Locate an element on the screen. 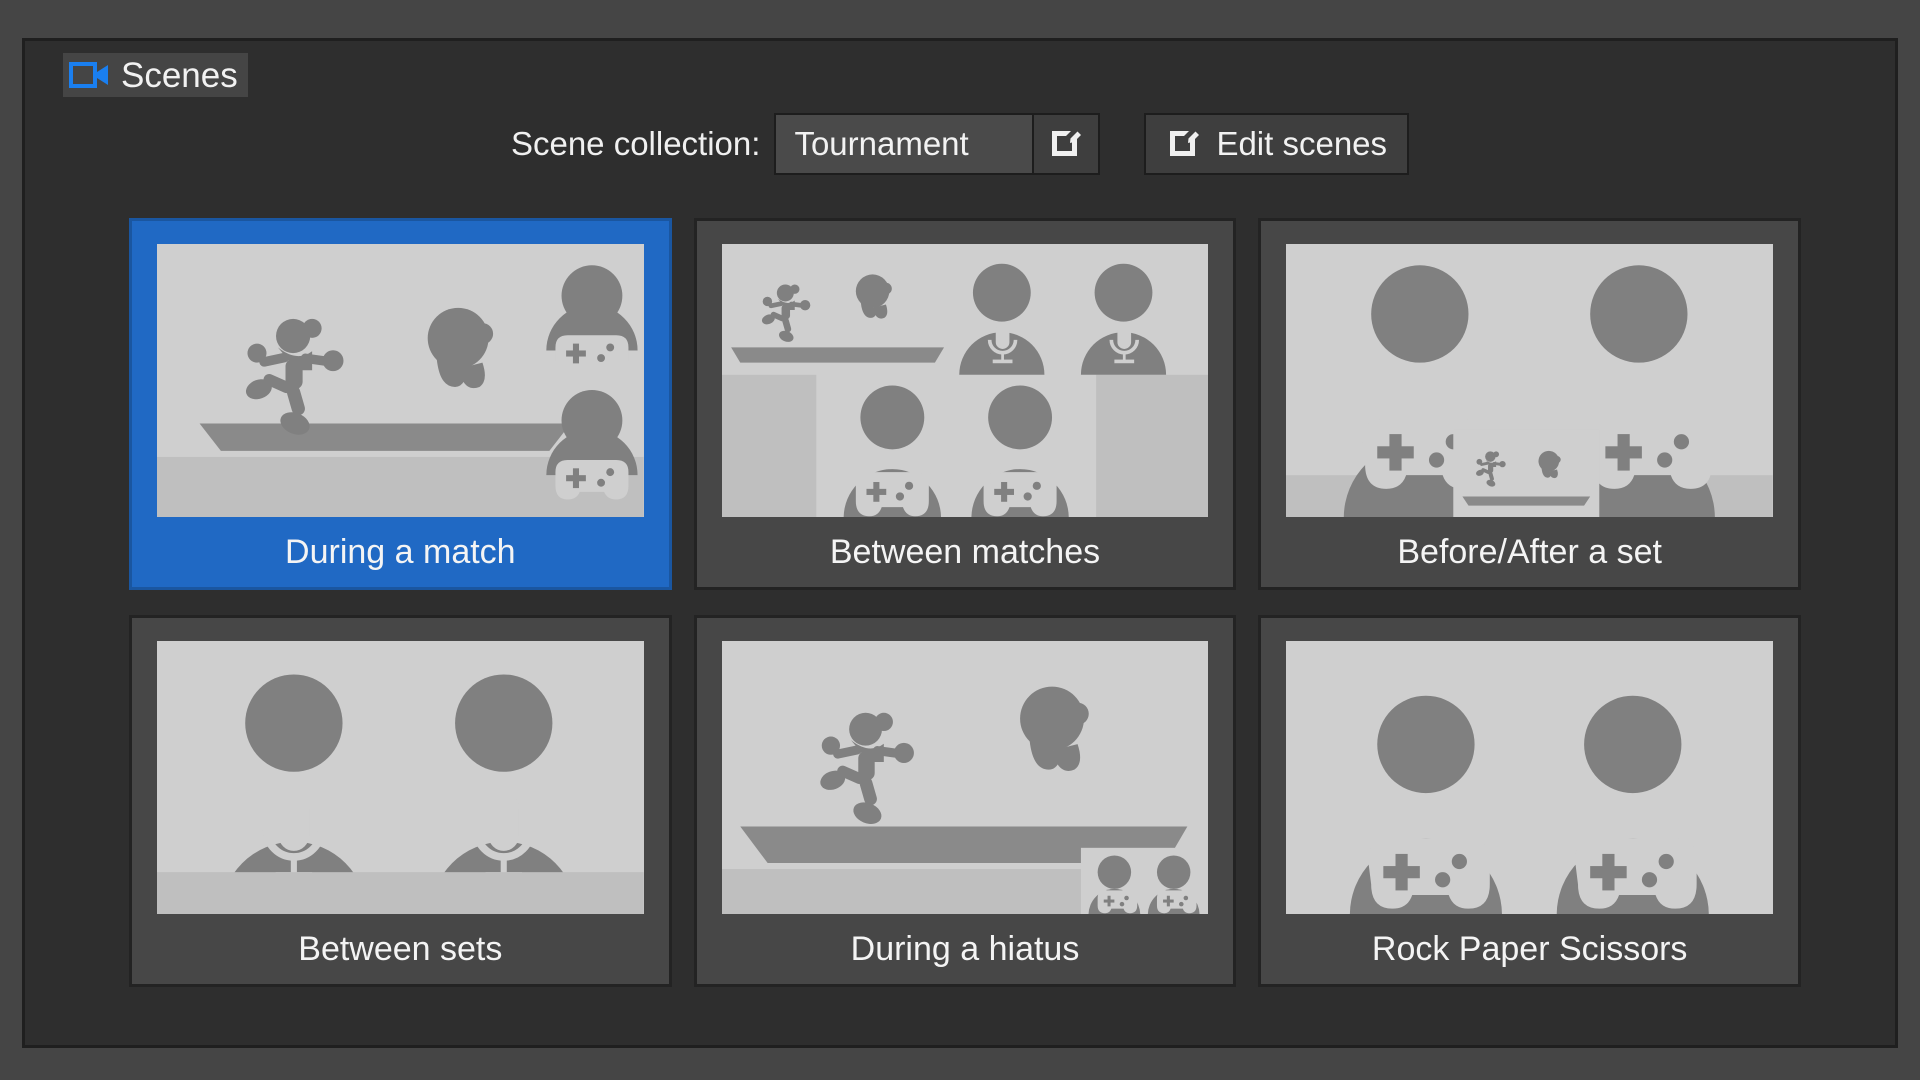  scene-preview-rock-paper-scissors is located at coordinates (1529, 777).